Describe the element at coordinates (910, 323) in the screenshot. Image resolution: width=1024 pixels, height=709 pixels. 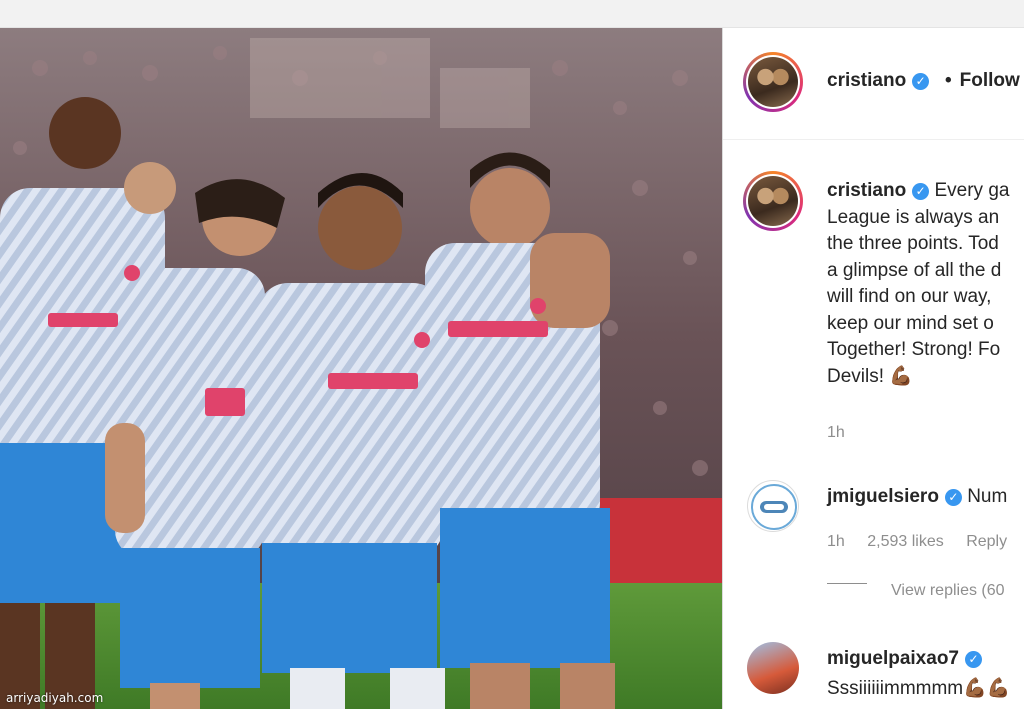
I see `caption-line: keep our mind set o` at that location.